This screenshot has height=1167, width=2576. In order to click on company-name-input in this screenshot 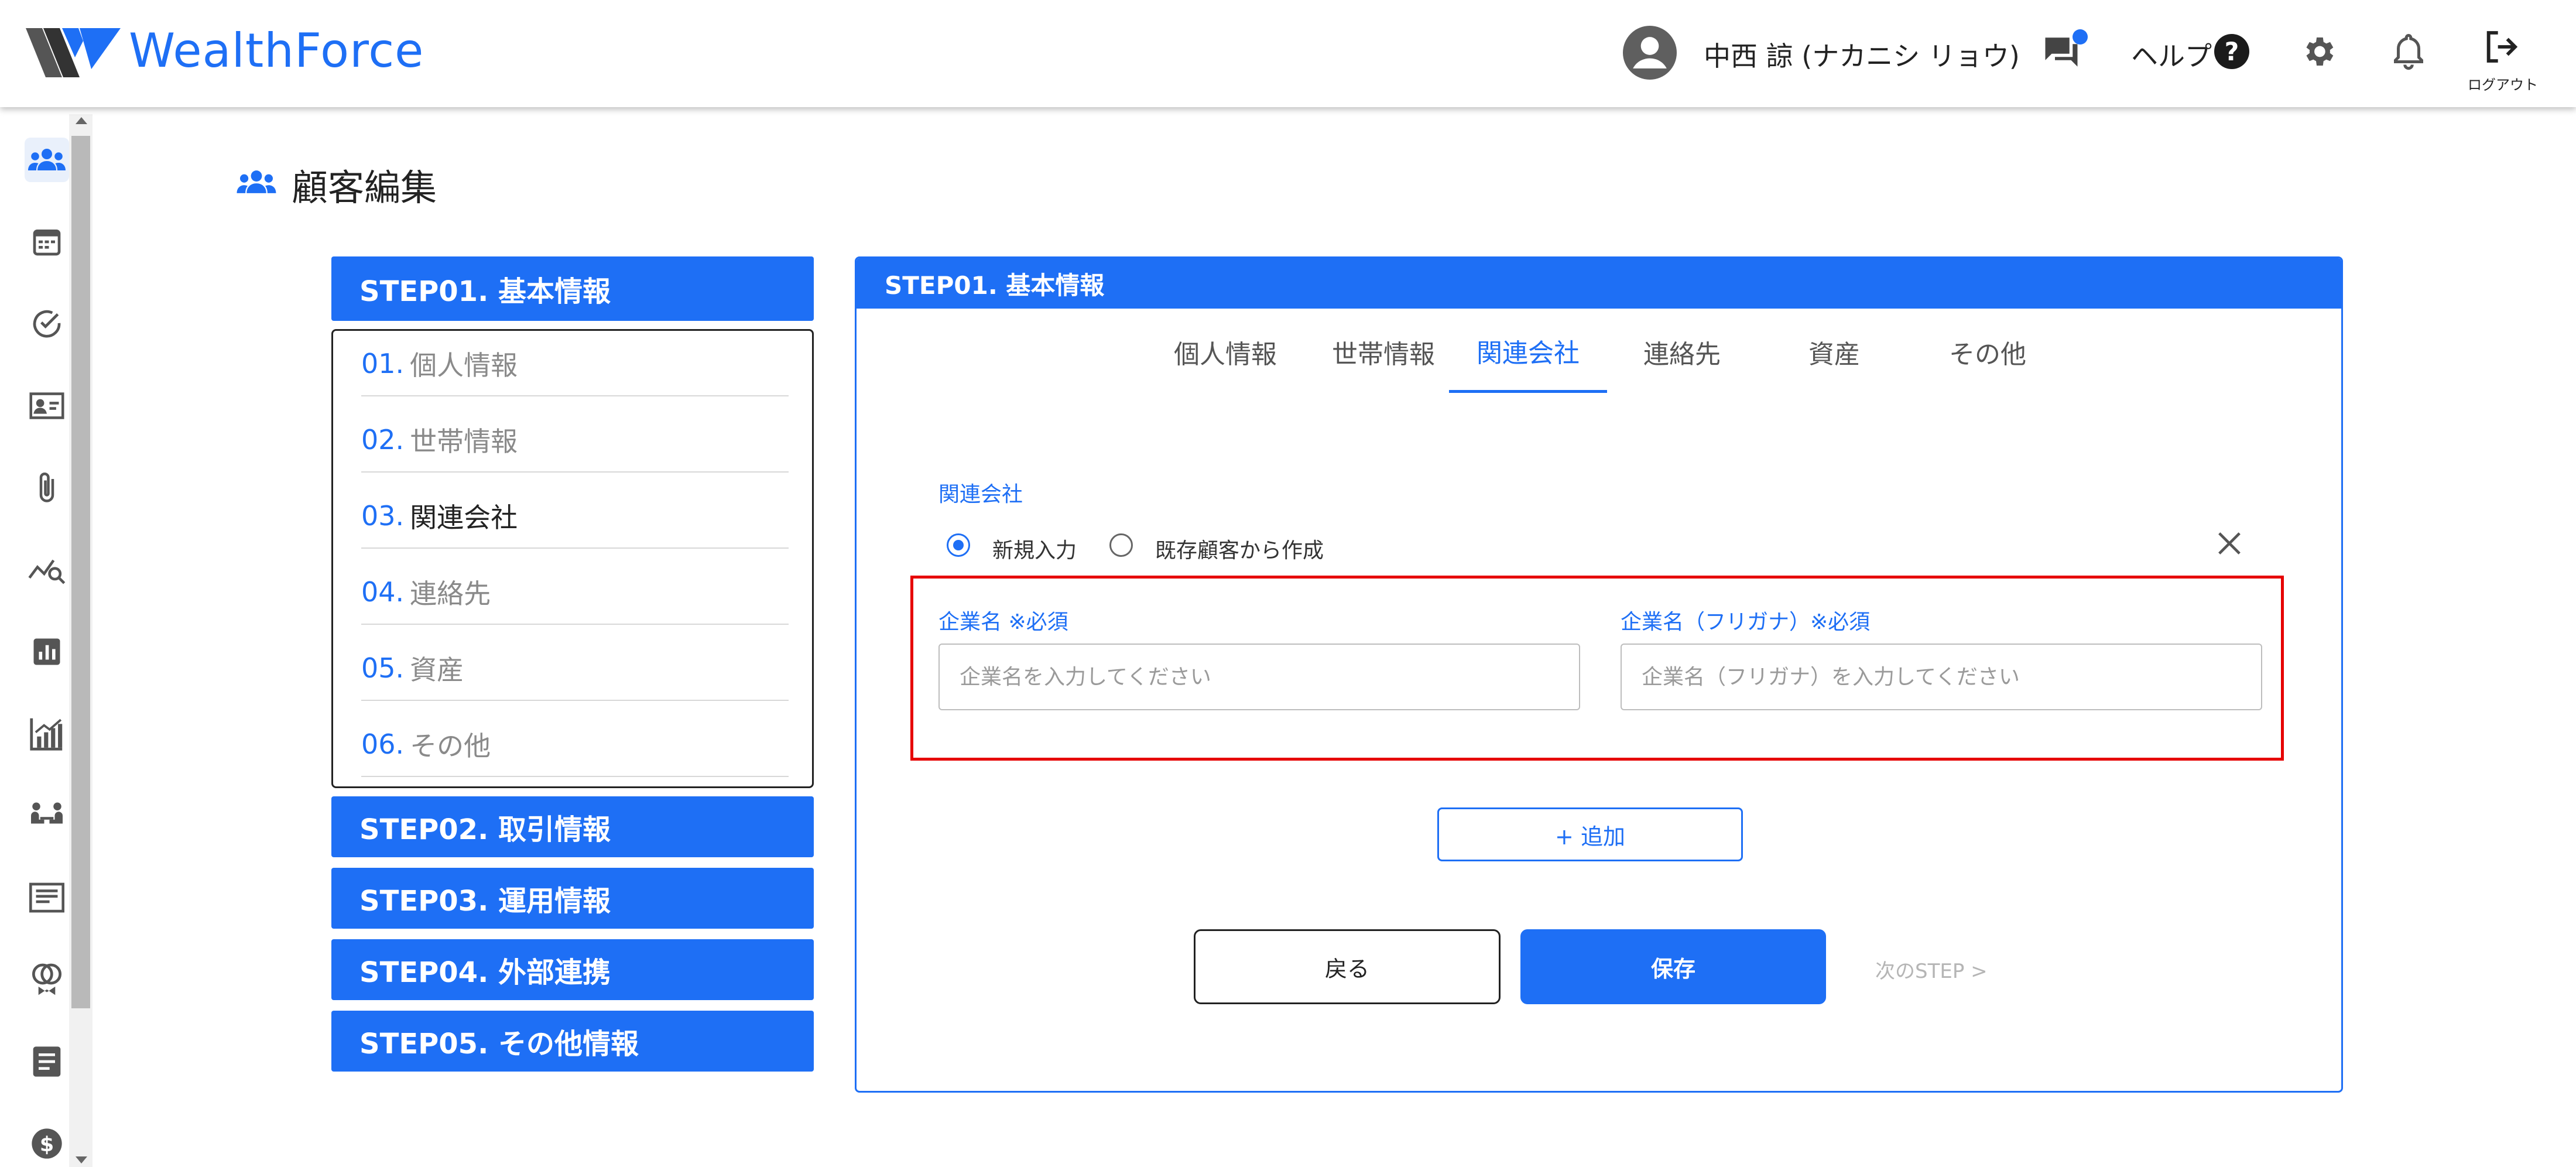, I will do `click(1259, 677)`.